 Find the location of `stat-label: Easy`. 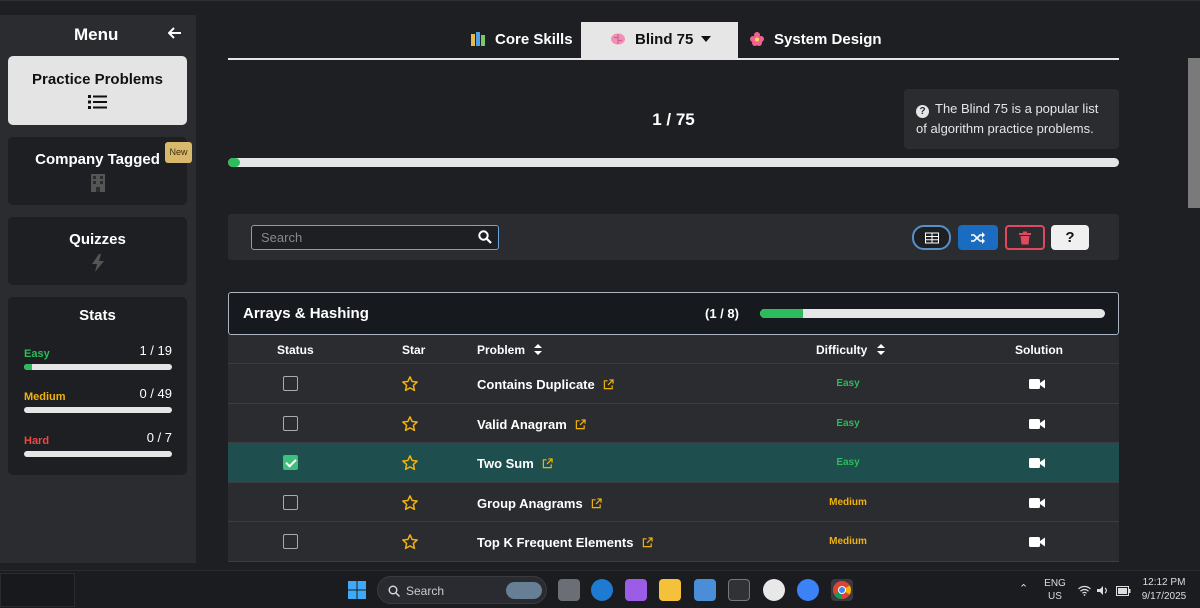

stat-label: Easy is located at coordinates (37, 354).